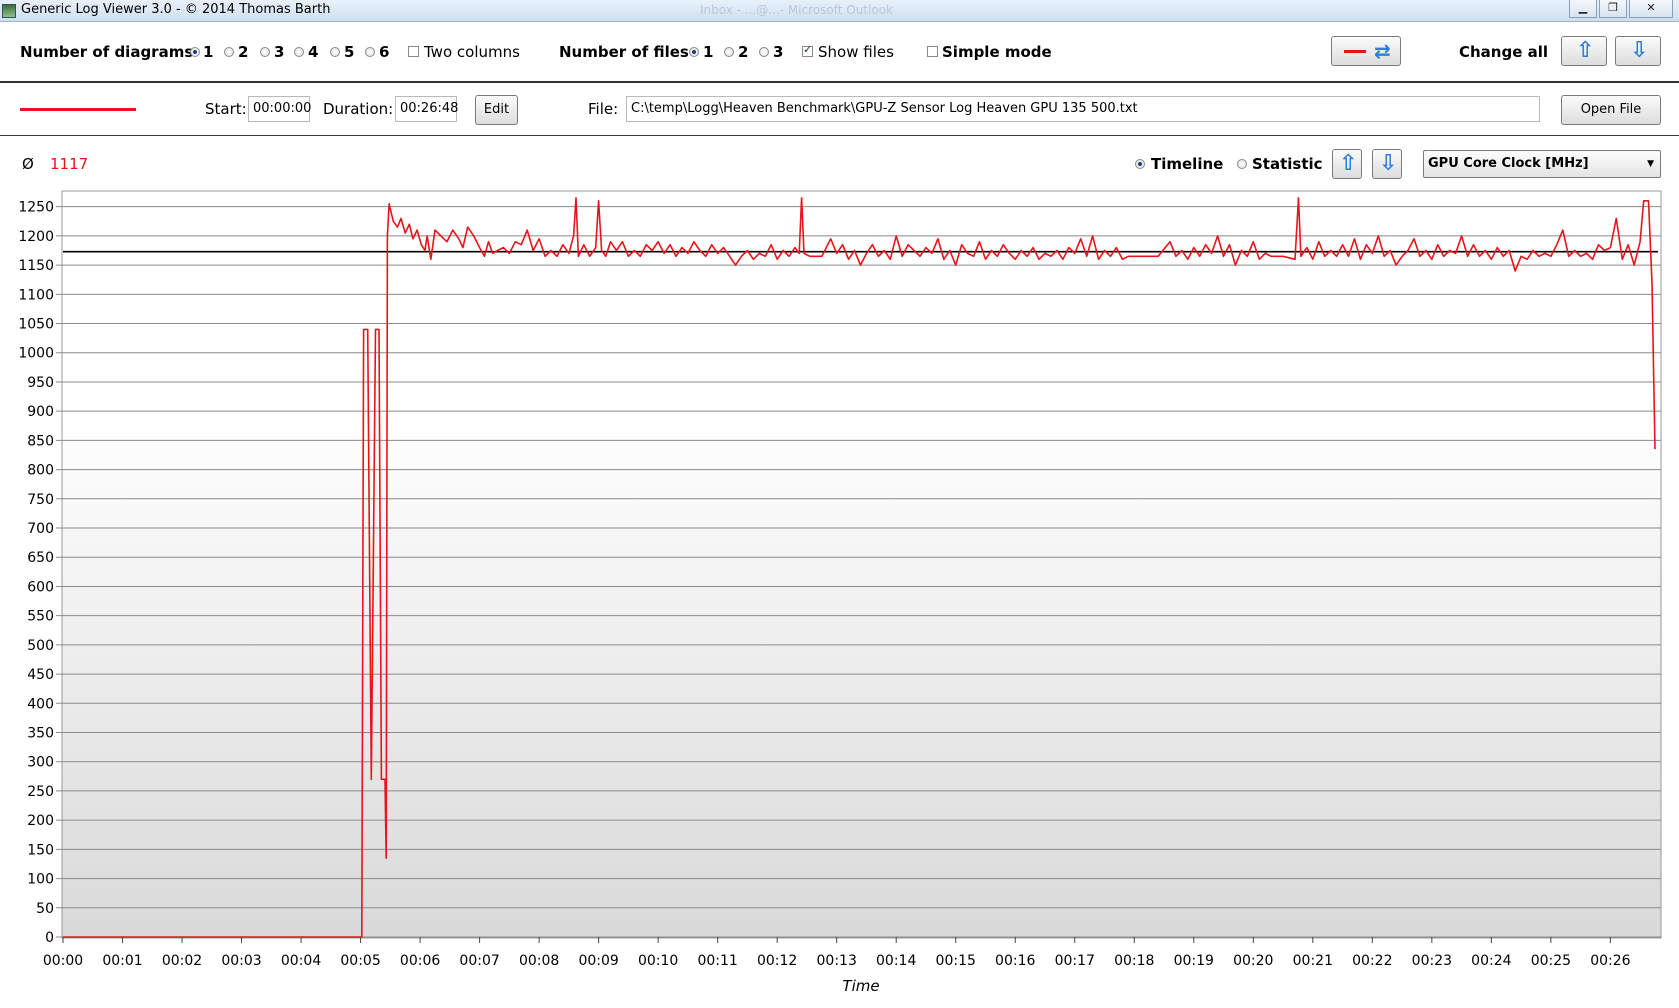 Image resolution: width=1679 pixels, height=1008 pixels. I want to click on app-icon, so click(9, 11).